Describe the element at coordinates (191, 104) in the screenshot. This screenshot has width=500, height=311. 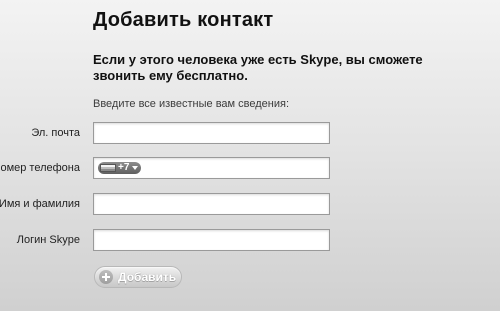
I see `instructions-text: Введите все известные вам сведения:` at that location.